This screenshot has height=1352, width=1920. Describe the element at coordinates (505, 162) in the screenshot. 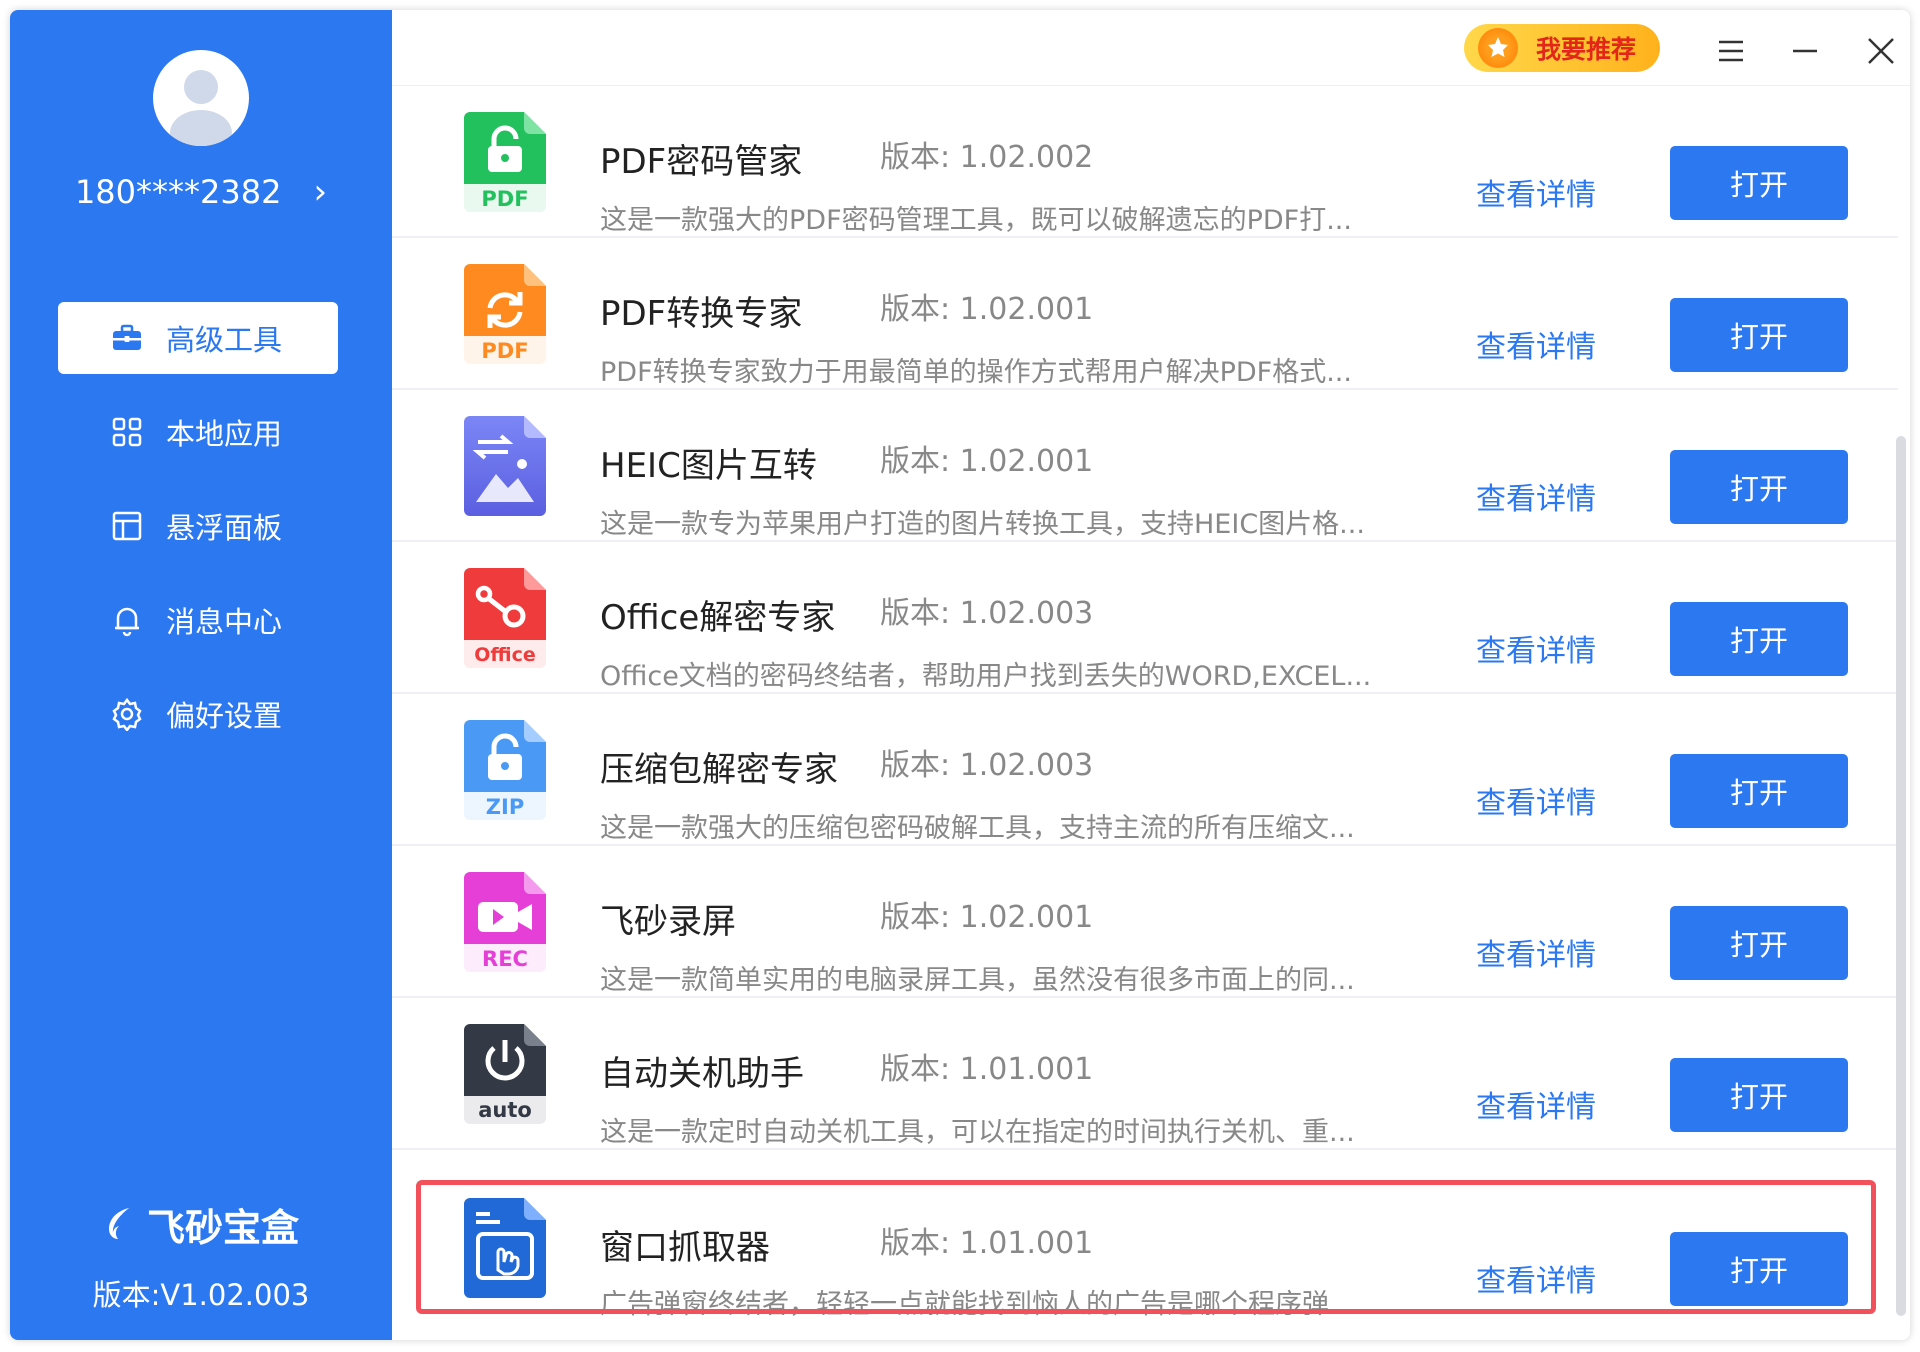

I see `pdf-lock-icon: PDF` at that location.